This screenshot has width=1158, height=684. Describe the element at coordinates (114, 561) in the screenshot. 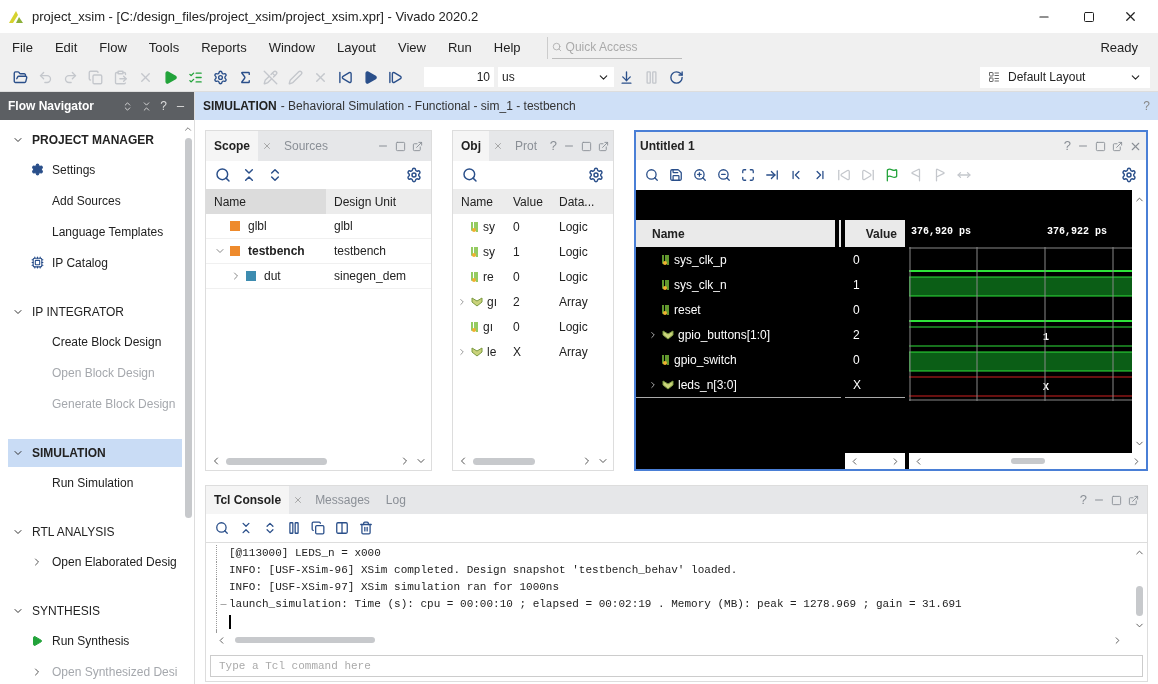

I see `navigator-item: Open Elaborated Desig` at that location.